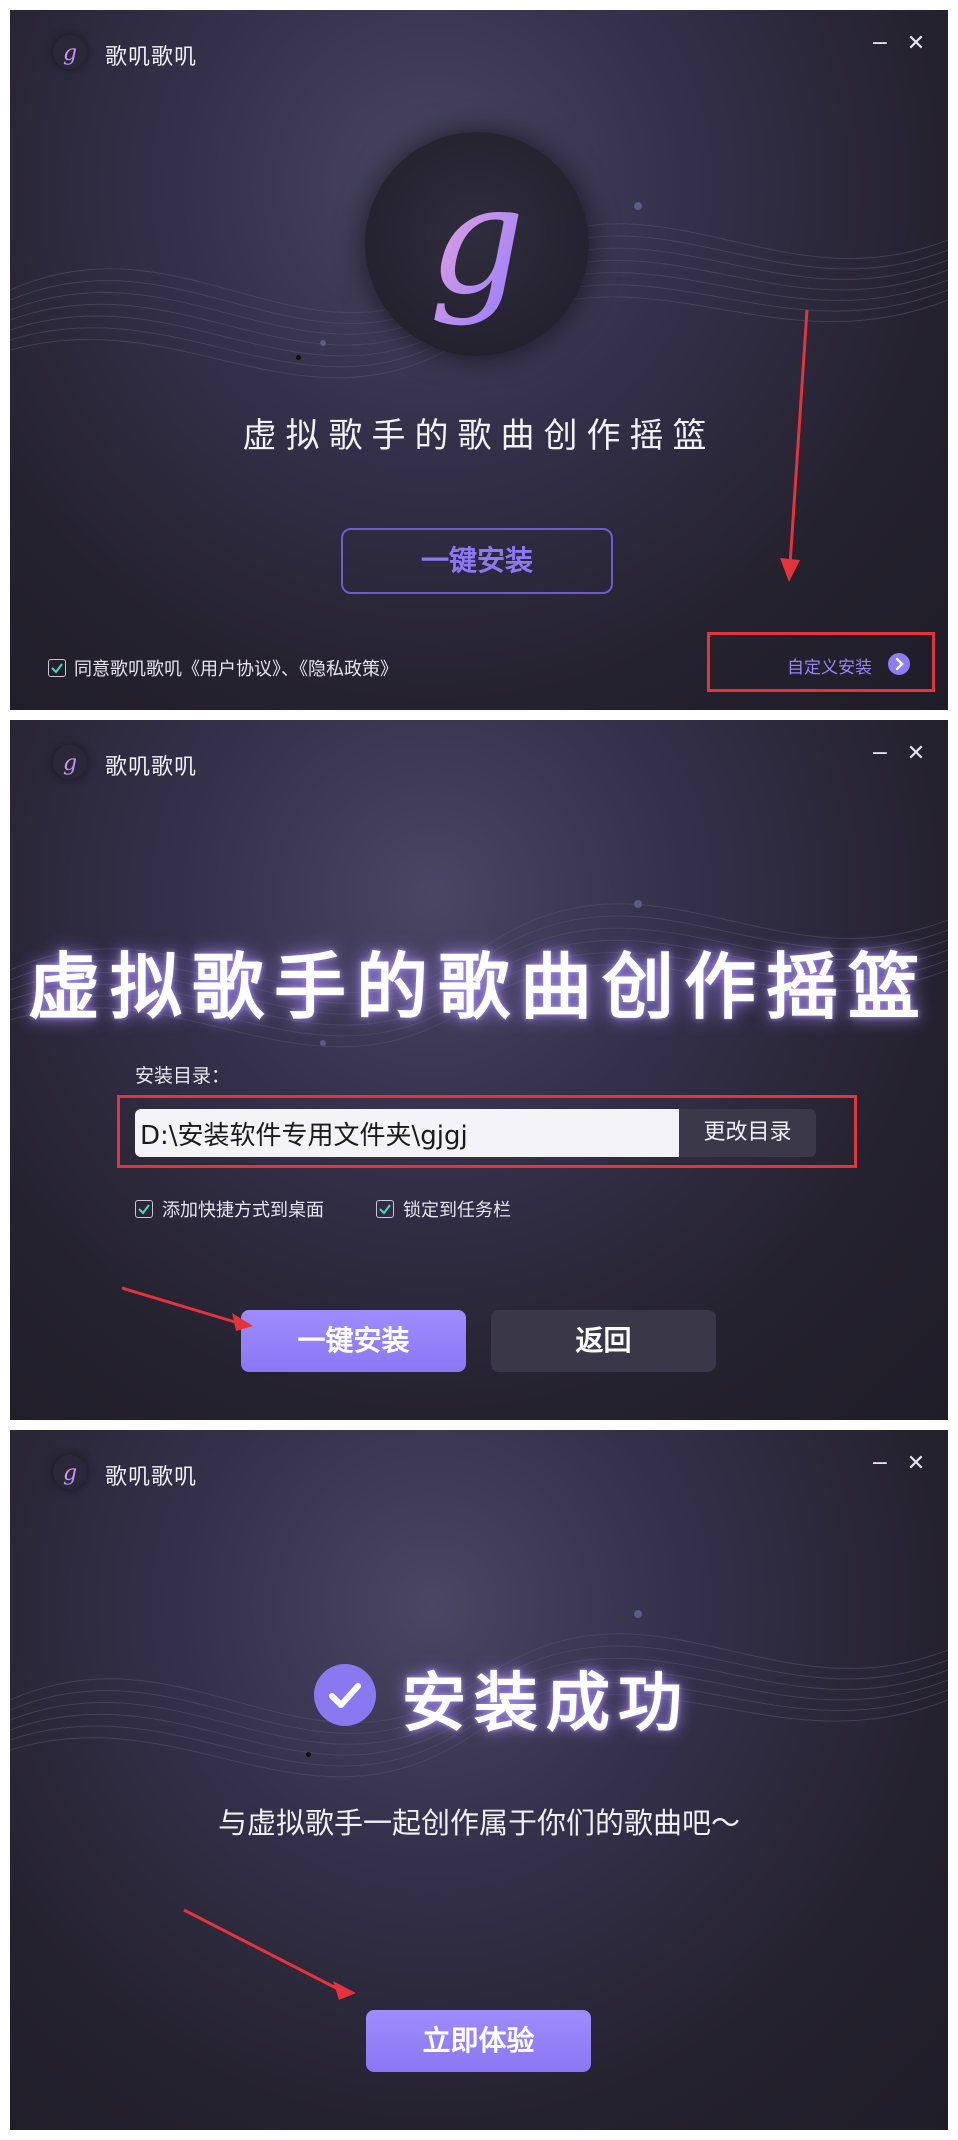 The width and height of the screenshot is (958, 2140). I want to click on slogan: 虚拟歌手的歌曲创作摇篮, so click(479, 436).